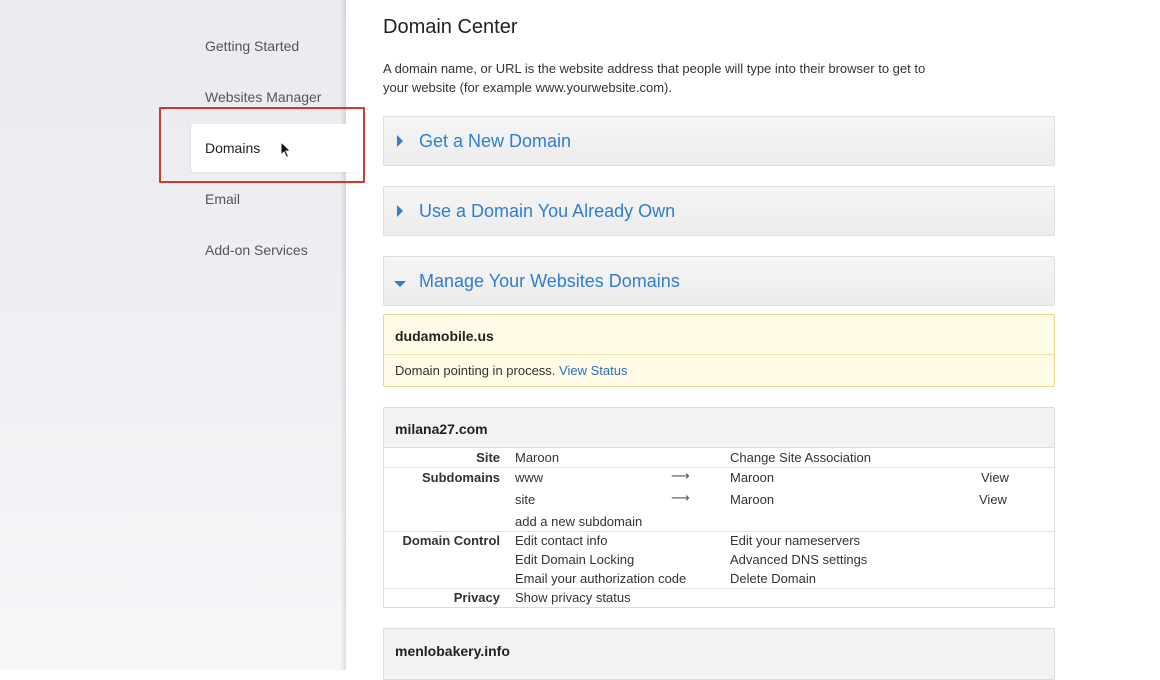 This screenshot has height=680, width=1160. What do you see at coordinates (578, 521) in the screenshot?
I see `add-subdomain-link: add a new subdomain` at bounding box center [578, 521].